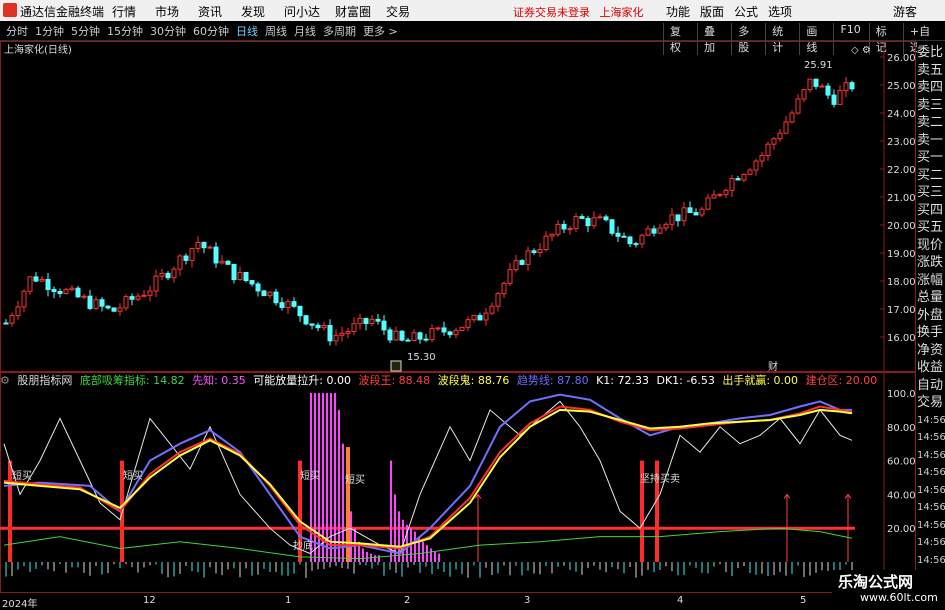  I want to click on legend-sure-win: 出手就赢: 0.00, so click(760, 380).